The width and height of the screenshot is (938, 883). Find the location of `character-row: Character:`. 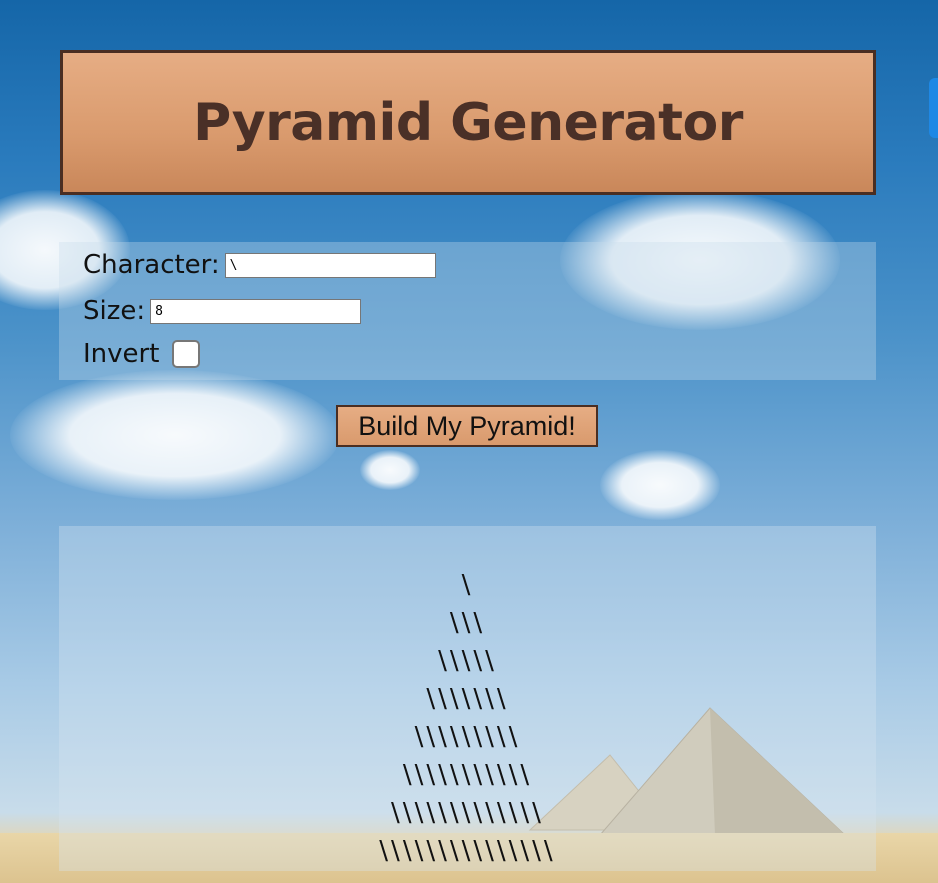

character-row: Character: is located at coordinates (259, 265).